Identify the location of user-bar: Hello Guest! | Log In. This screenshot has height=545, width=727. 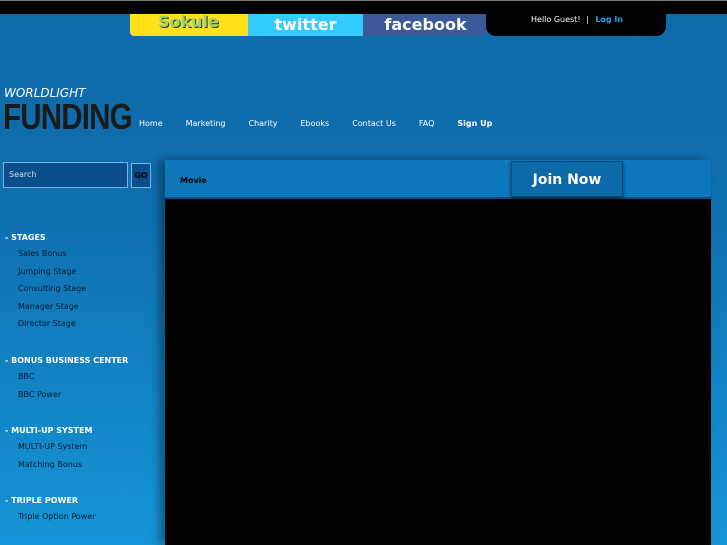
(576, 25).